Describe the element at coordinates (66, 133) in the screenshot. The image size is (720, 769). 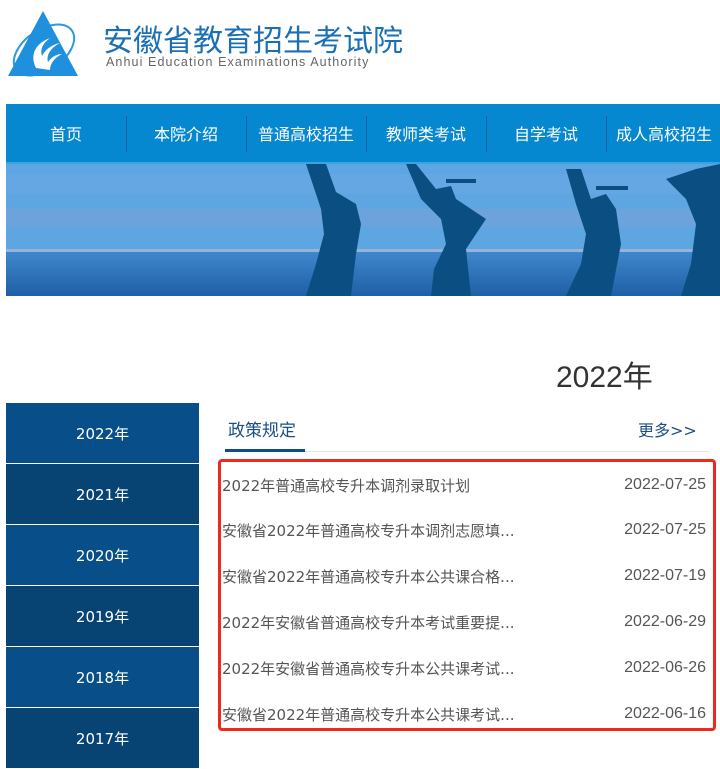
I see `nav-item-home: 首页` at that location.